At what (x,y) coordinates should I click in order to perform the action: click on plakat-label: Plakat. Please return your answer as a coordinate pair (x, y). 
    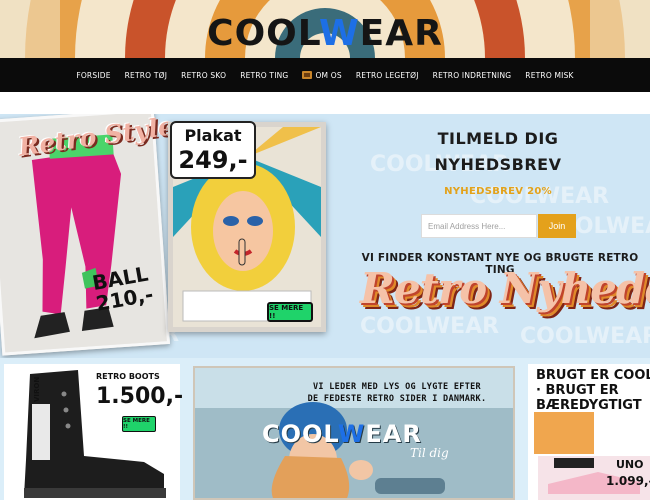
    Looking at the image, I should click on (213, 135).